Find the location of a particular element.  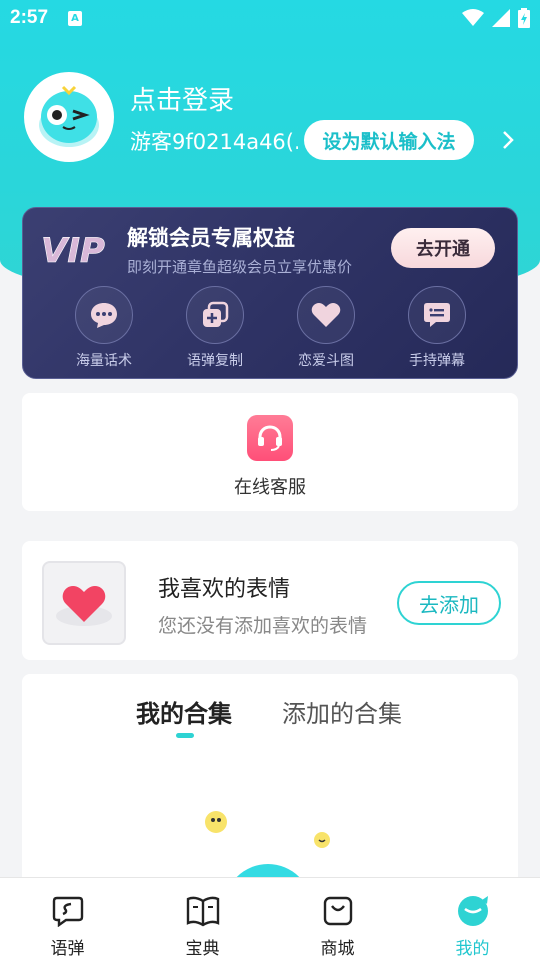

nav-item-mine: 我的 is located at coordinates (472, 919).